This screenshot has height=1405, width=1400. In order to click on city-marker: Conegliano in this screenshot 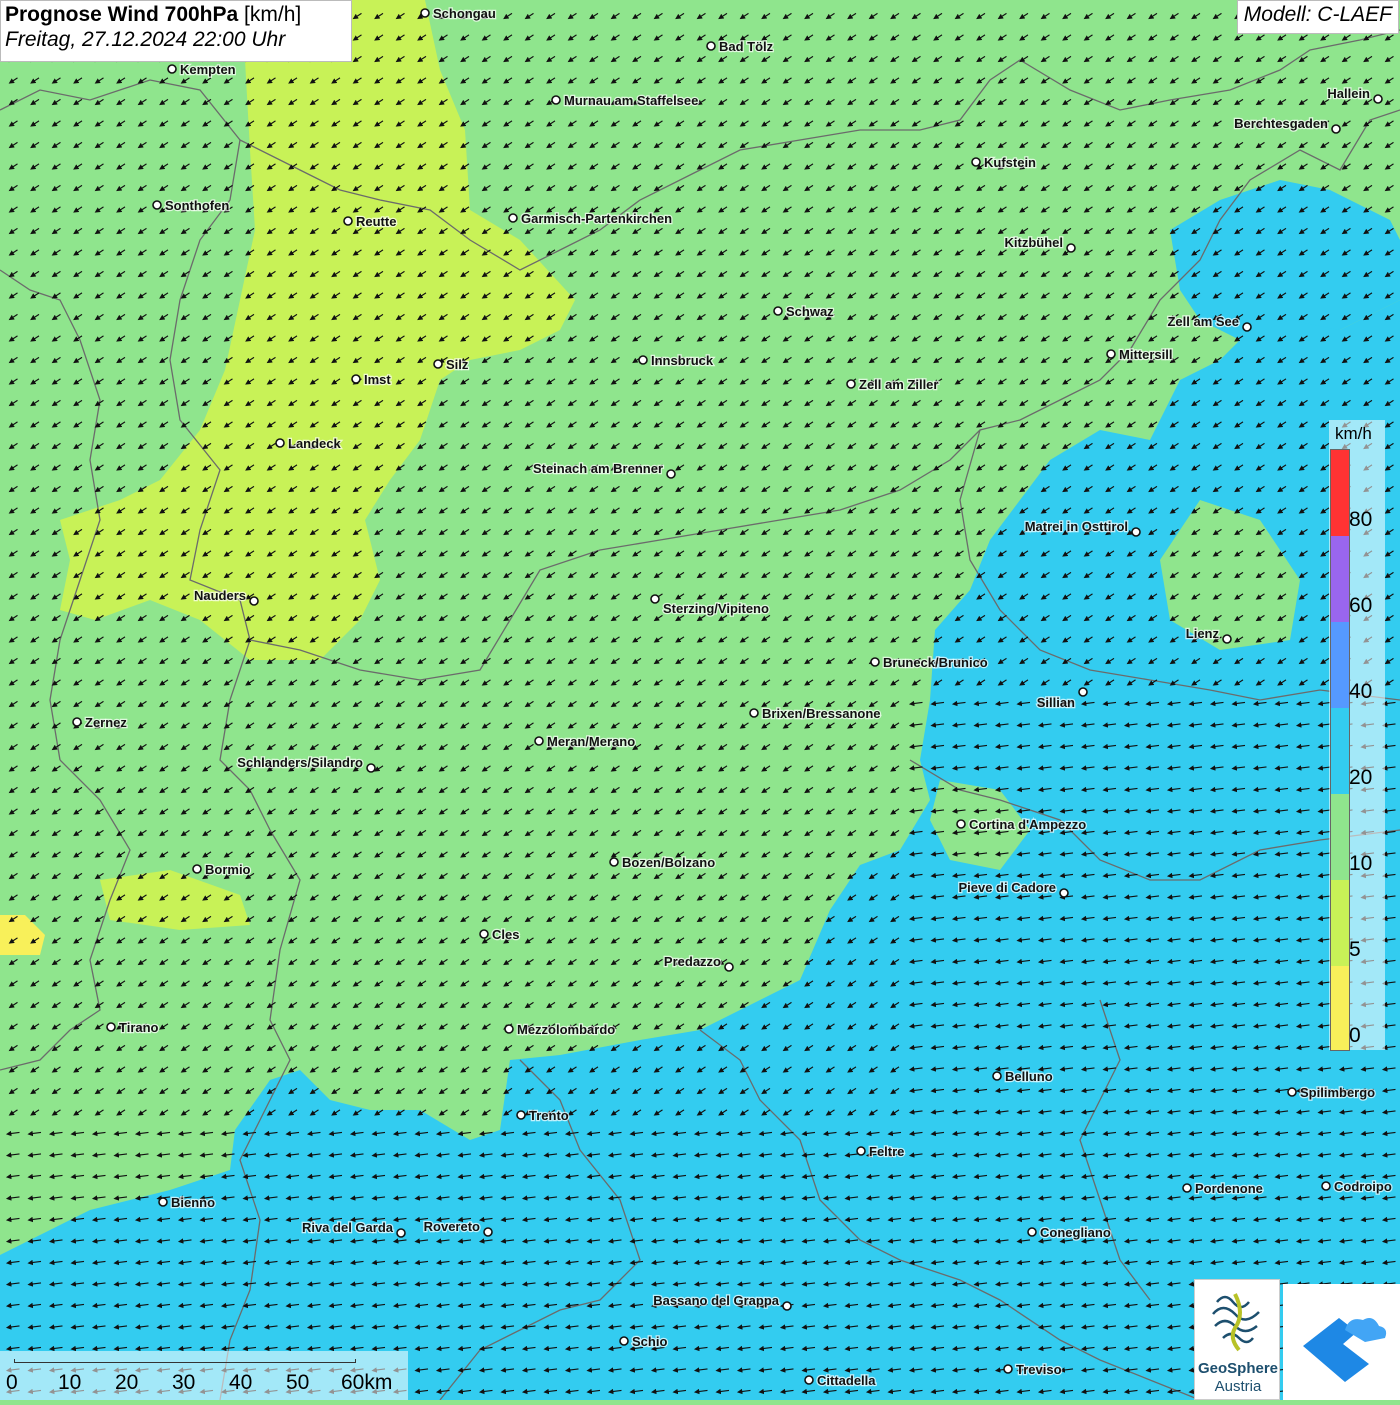, I will do `click(1069, 1232)`.